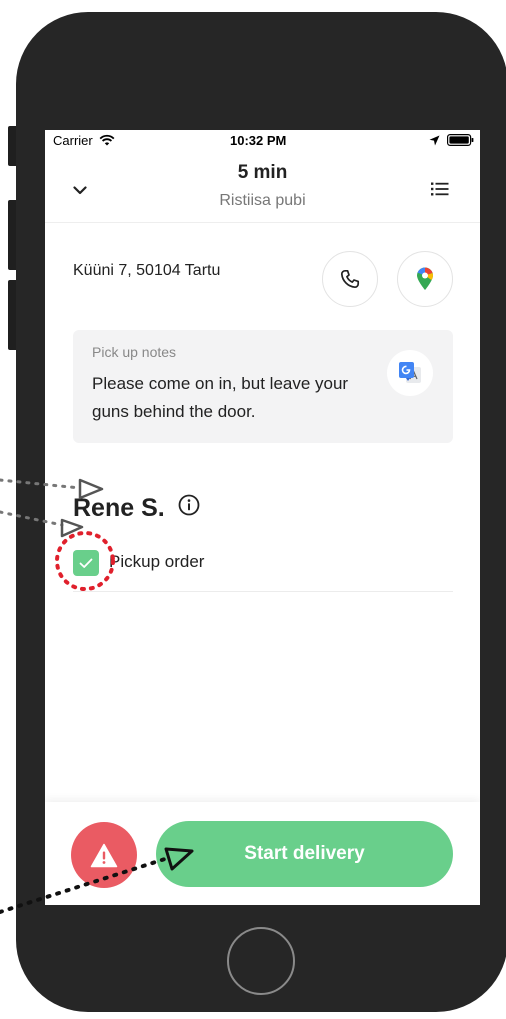  Describe the element at coordinates (85, 885) in the screenshot. I see `annotation-leader-start` at that location.